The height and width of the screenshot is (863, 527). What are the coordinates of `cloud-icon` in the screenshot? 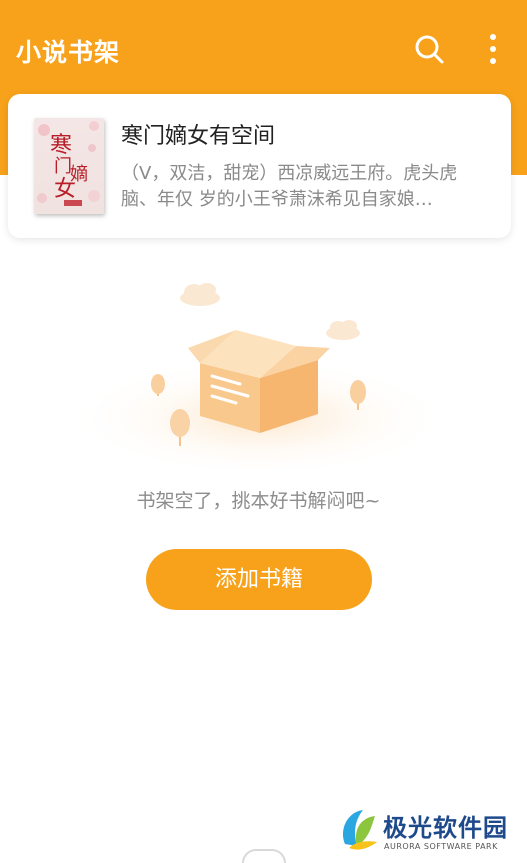 It's located at (200, 294).